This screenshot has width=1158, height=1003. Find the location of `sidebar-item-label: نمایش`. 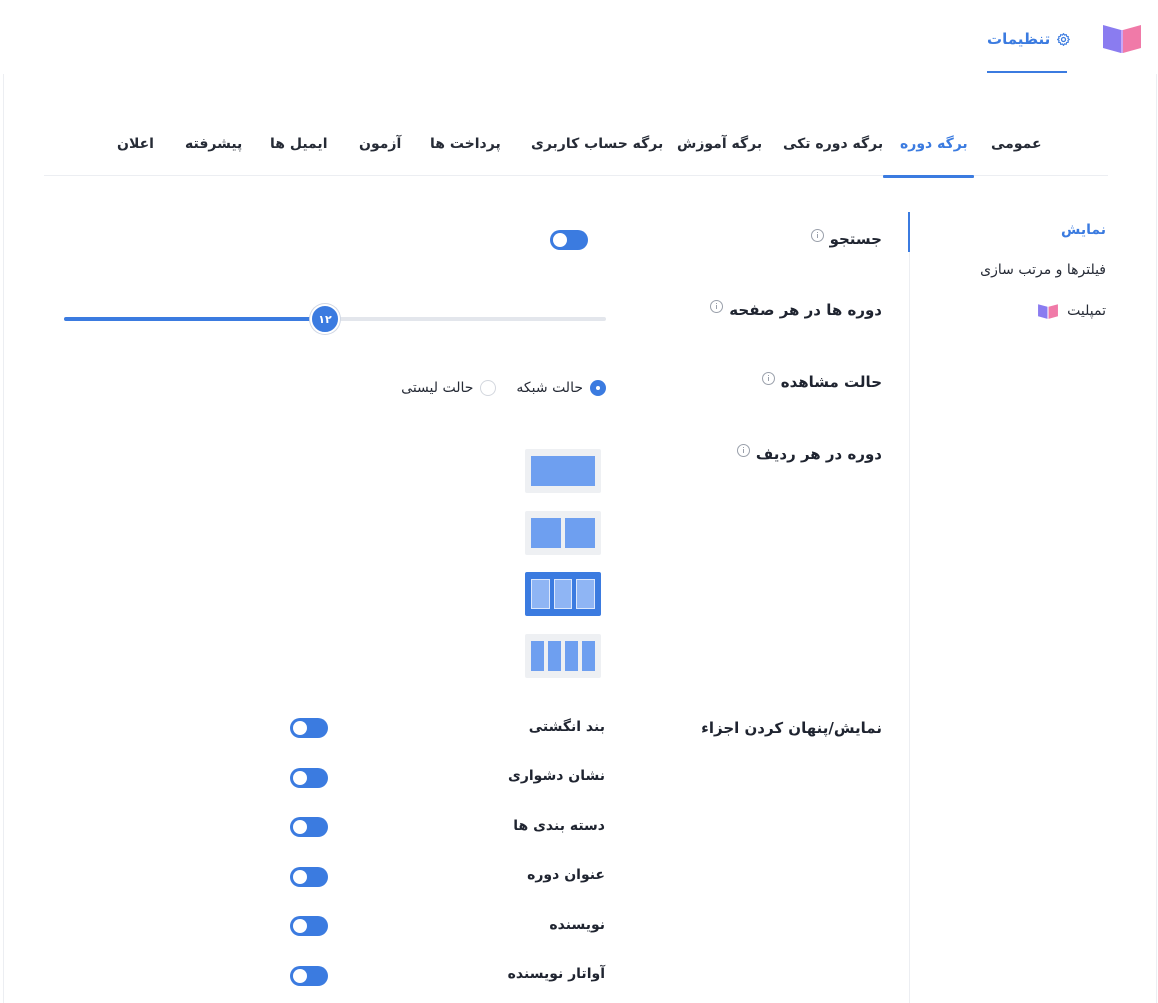

sidebar-item-label: نمایش is located at coordinates (1083, 230).